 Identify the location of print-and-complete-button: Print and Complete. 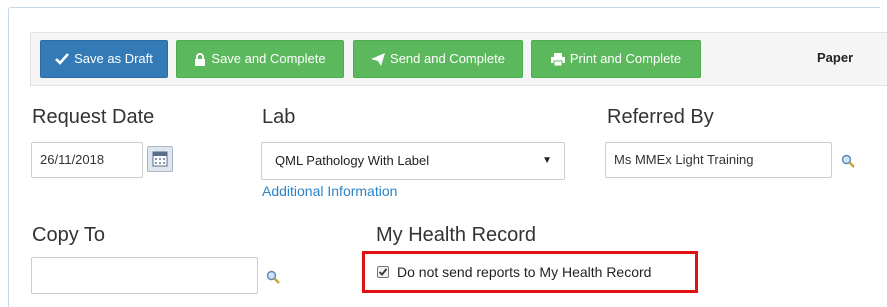
(616, 59).